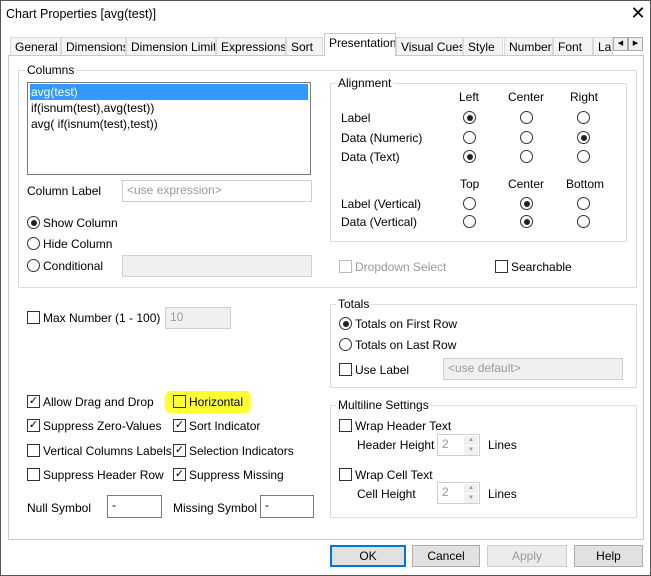 The image size is (651, 576). What do you see at coordinates (33, 222) in the screenshot?
I see `show-column-radio` at bounding box center [33, 222].